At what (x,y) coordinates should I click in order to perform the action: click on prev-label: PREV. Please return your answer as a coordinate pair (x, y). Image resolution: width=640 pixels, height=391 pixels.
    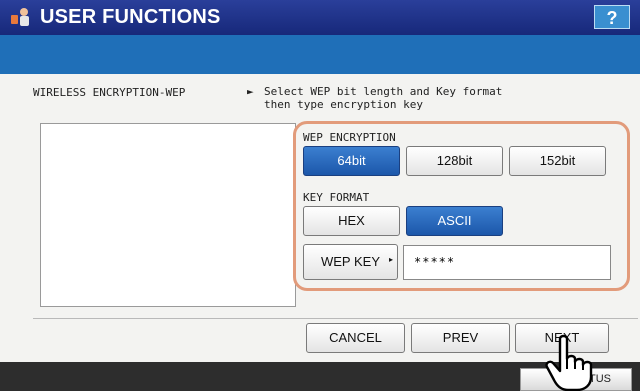
    Looking at the image, I should click on (460, 337).